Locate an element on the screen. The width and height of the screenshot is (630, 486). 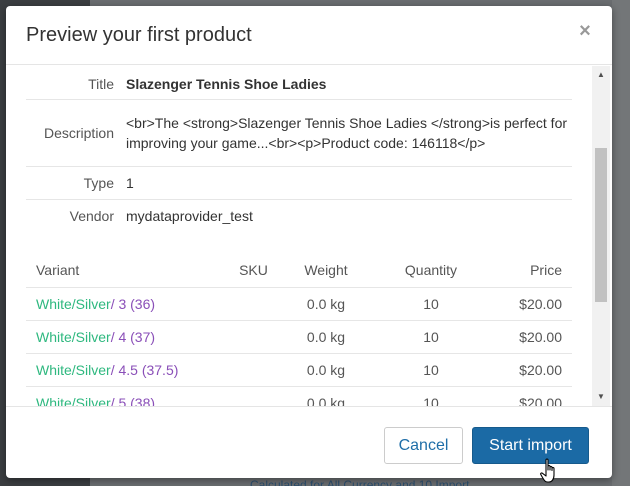
background-page-edge is located at coordinates (621, 243).